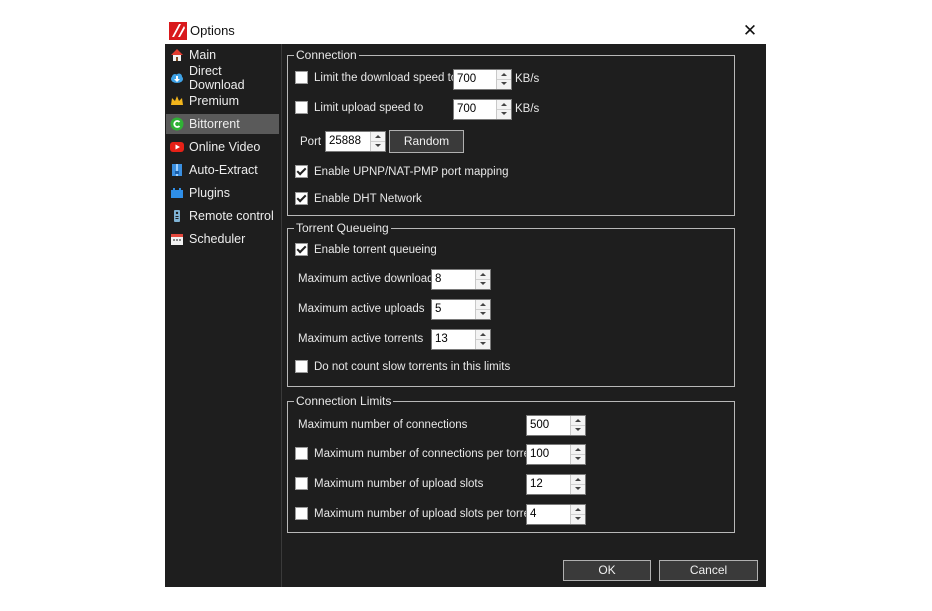 This screenshot has height=611, width=932. I want to click on house-icon, so click(177, 55).